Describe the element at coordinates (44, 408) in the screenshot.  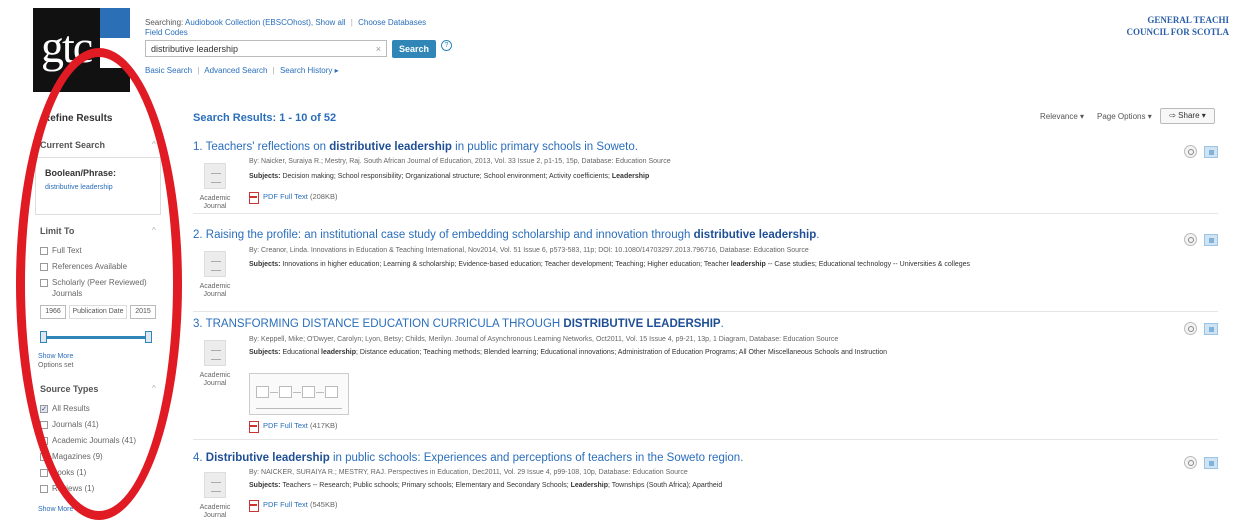
I see `checkbox-checked` at that location.